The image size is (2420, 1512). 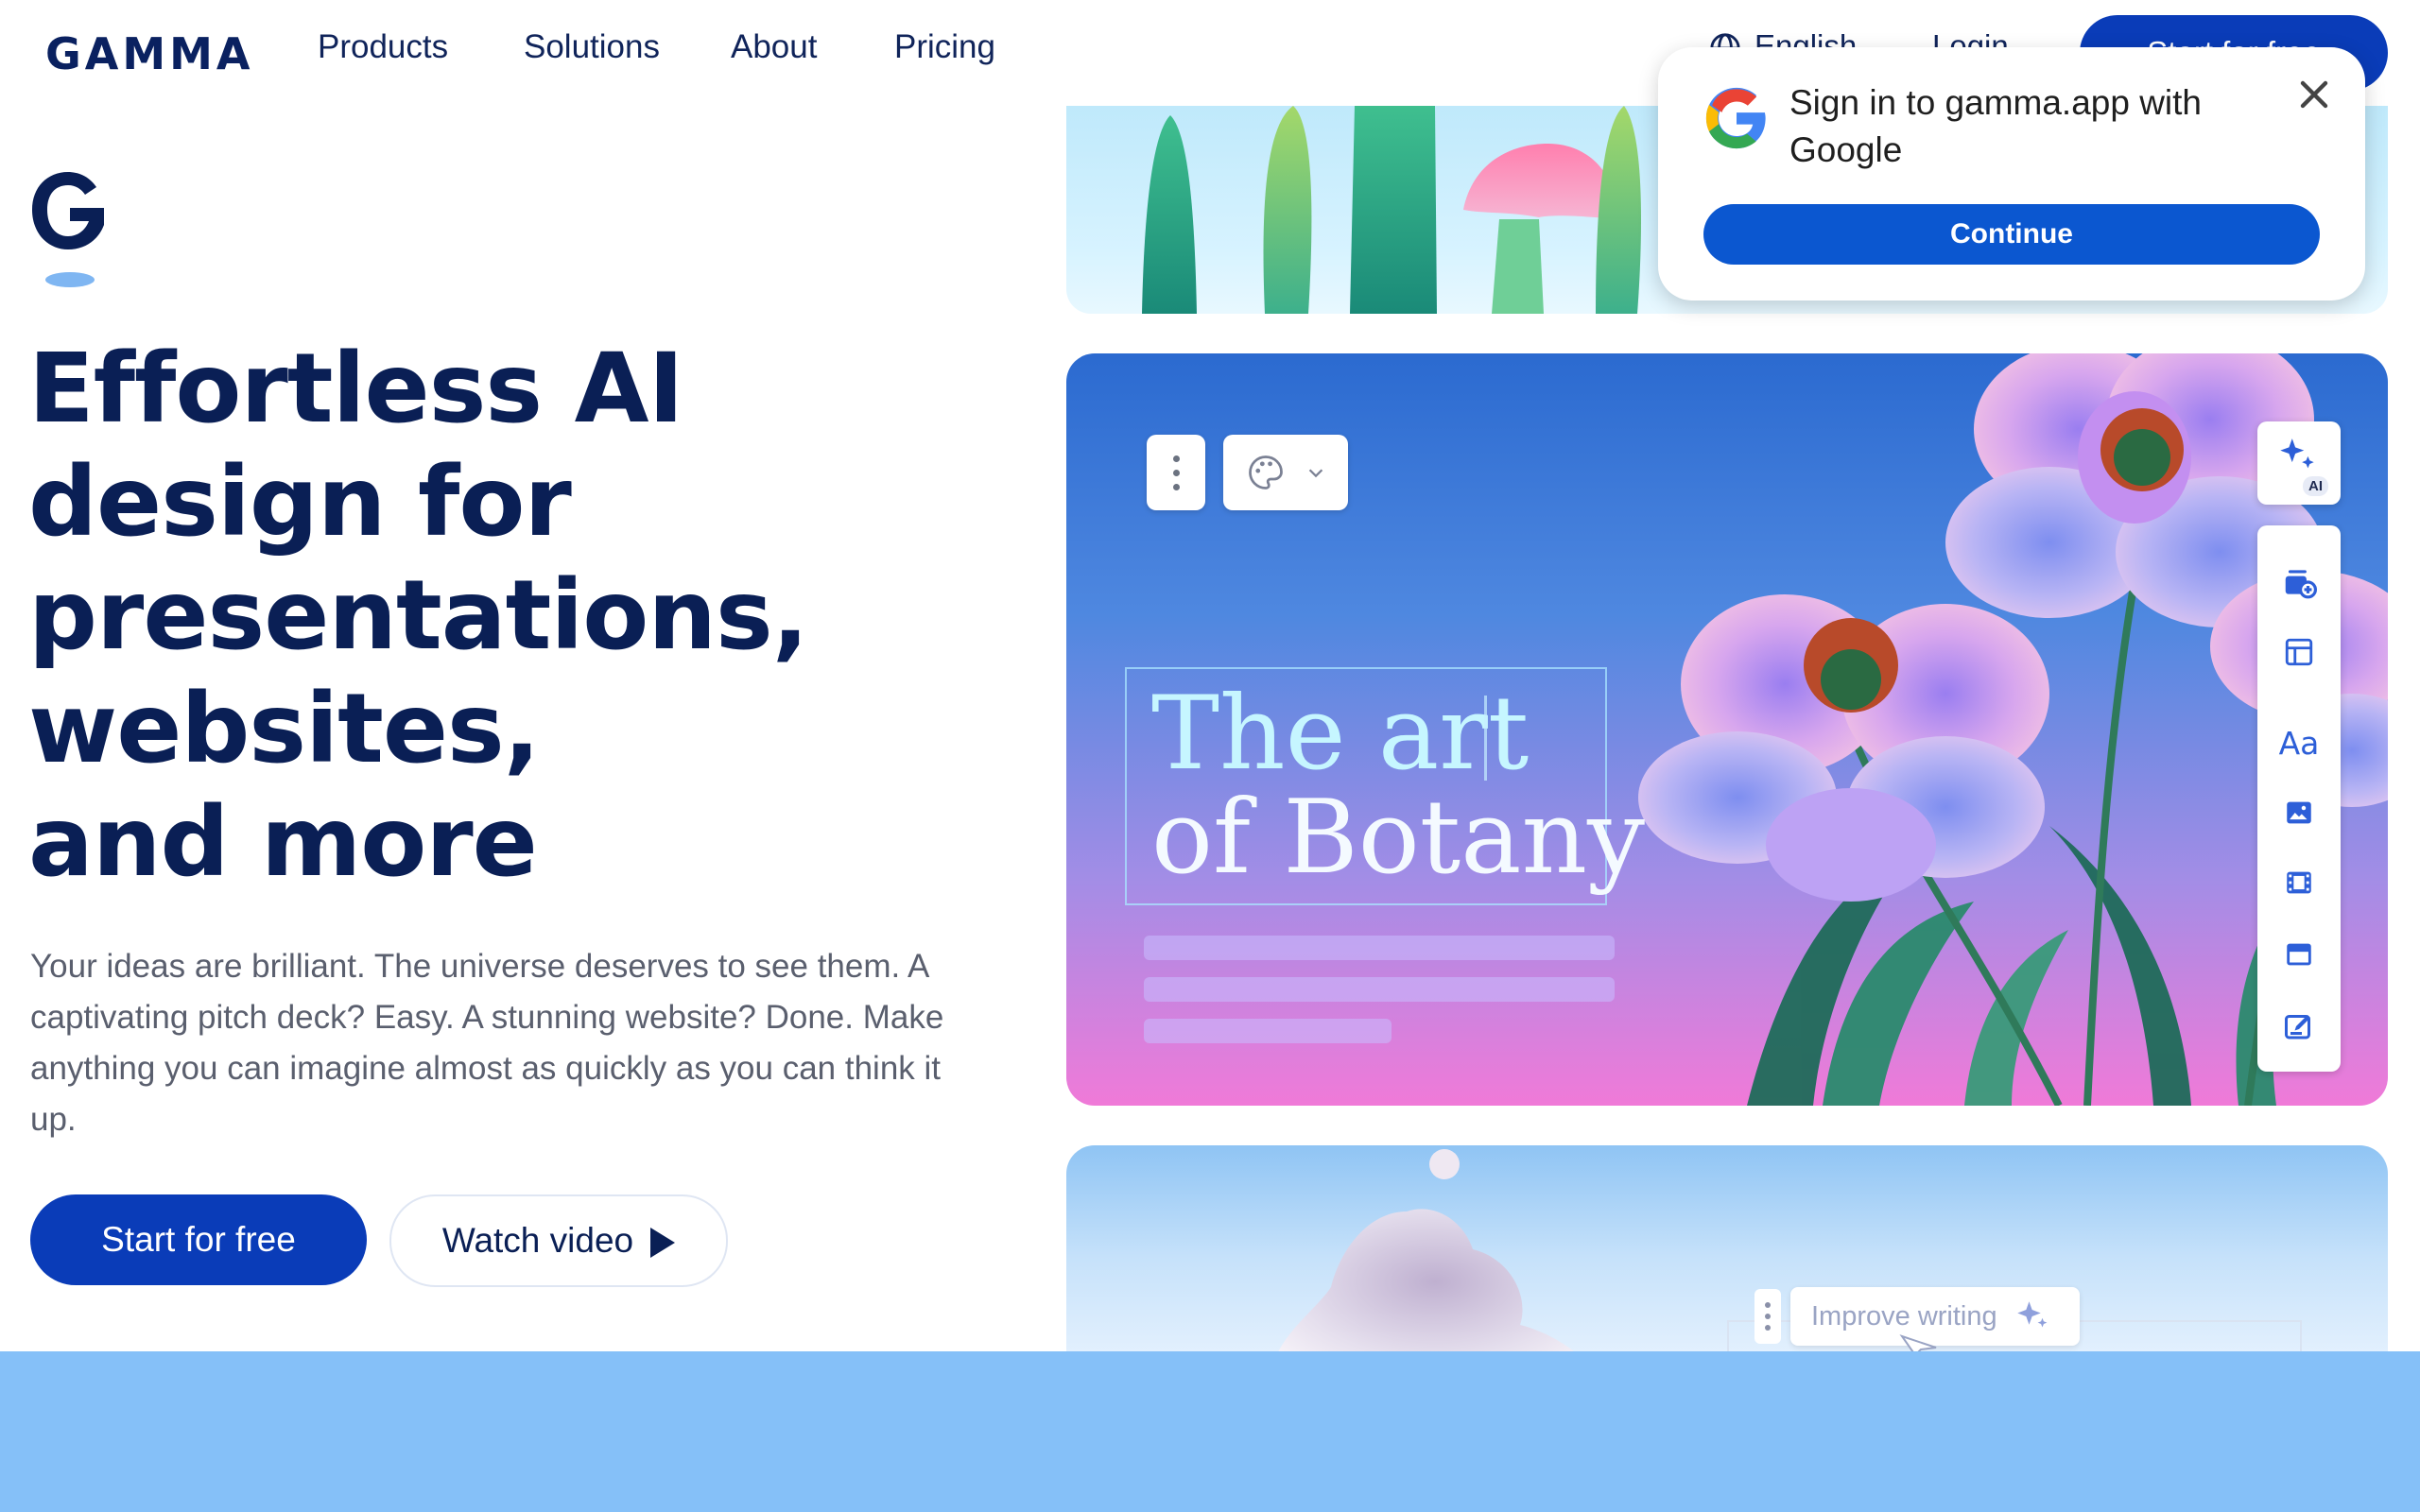 What do you see at coordinates (2315, 486) in the screenshot?
I see `ai-badge: AI` at bounding box center [2315, 486].